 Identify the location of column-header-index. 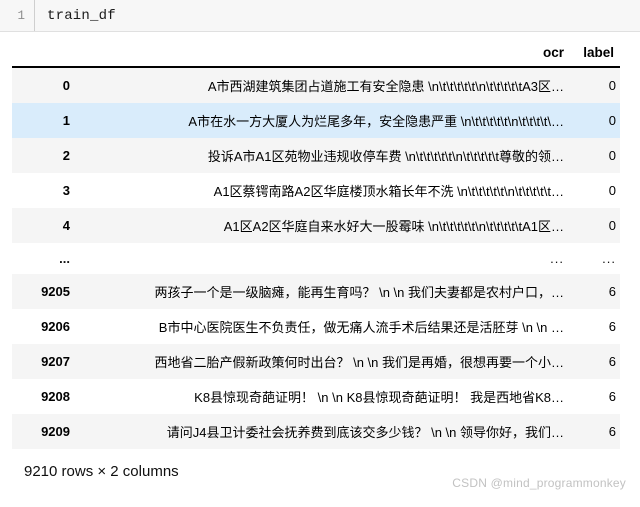
(46, 56).